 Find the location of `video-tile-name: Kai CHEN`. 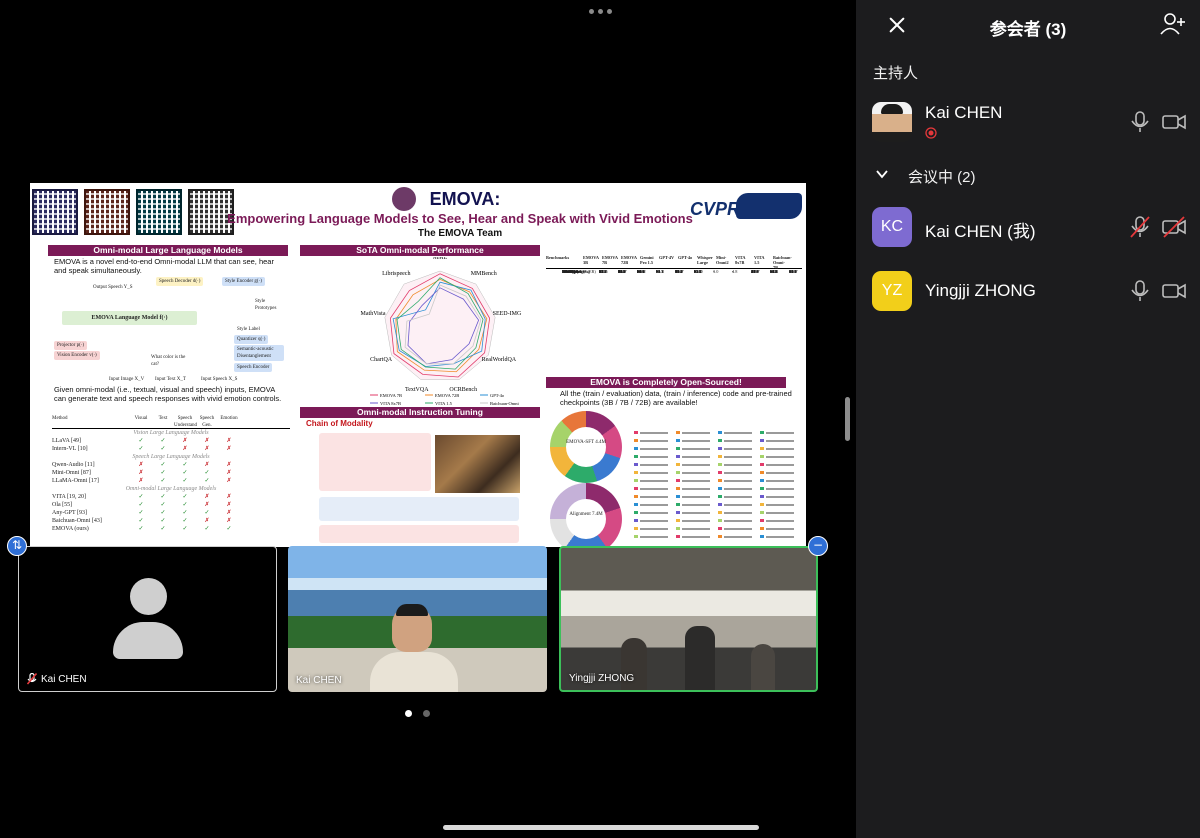

video-tile-name: Kai CHEN is located at coordinates (57, 679).